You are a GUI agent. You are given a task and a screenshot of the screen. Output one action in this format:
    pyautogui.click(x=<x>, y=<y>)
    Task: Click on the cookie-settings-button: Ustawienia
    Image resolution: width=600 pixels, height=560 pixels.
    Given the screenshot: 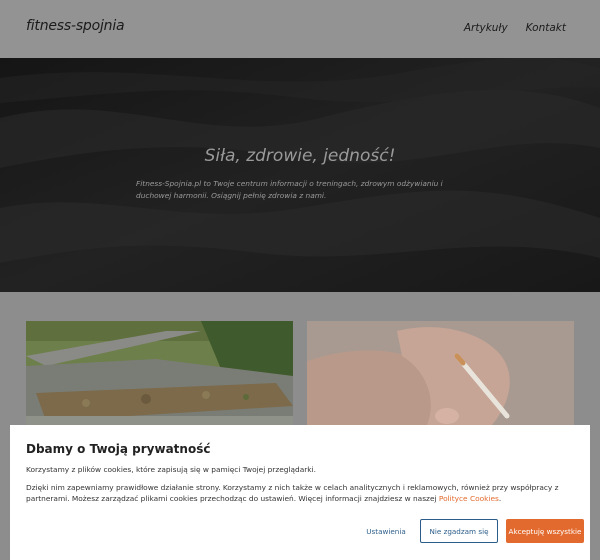 What is the action you would take?
    pyautogui.click(x=386, y=531)
    